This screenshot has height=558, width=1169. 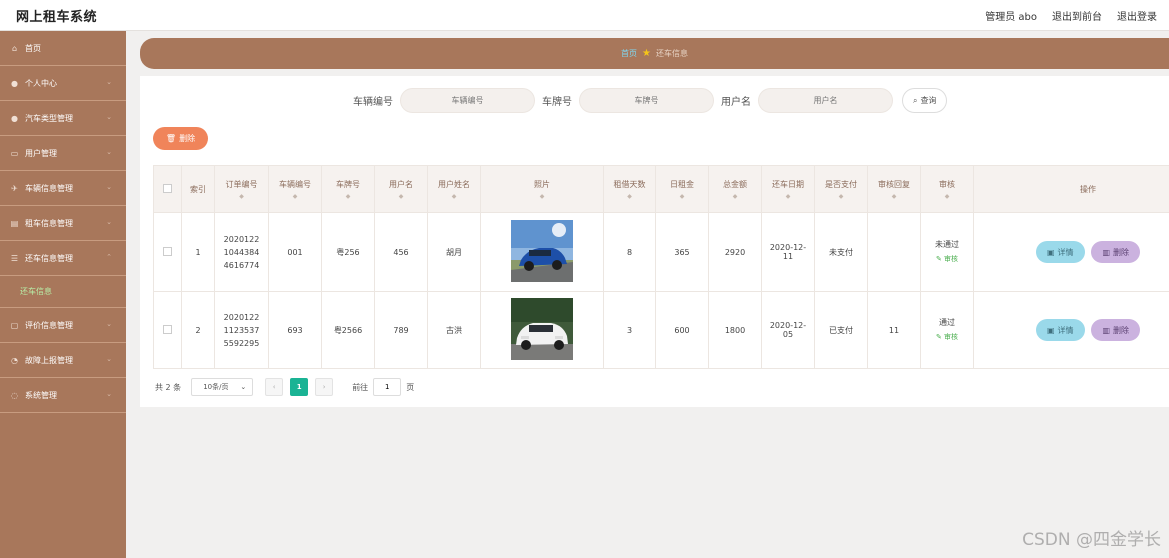 I want to click on select-all-checkbox, so click(x=167, y=188).